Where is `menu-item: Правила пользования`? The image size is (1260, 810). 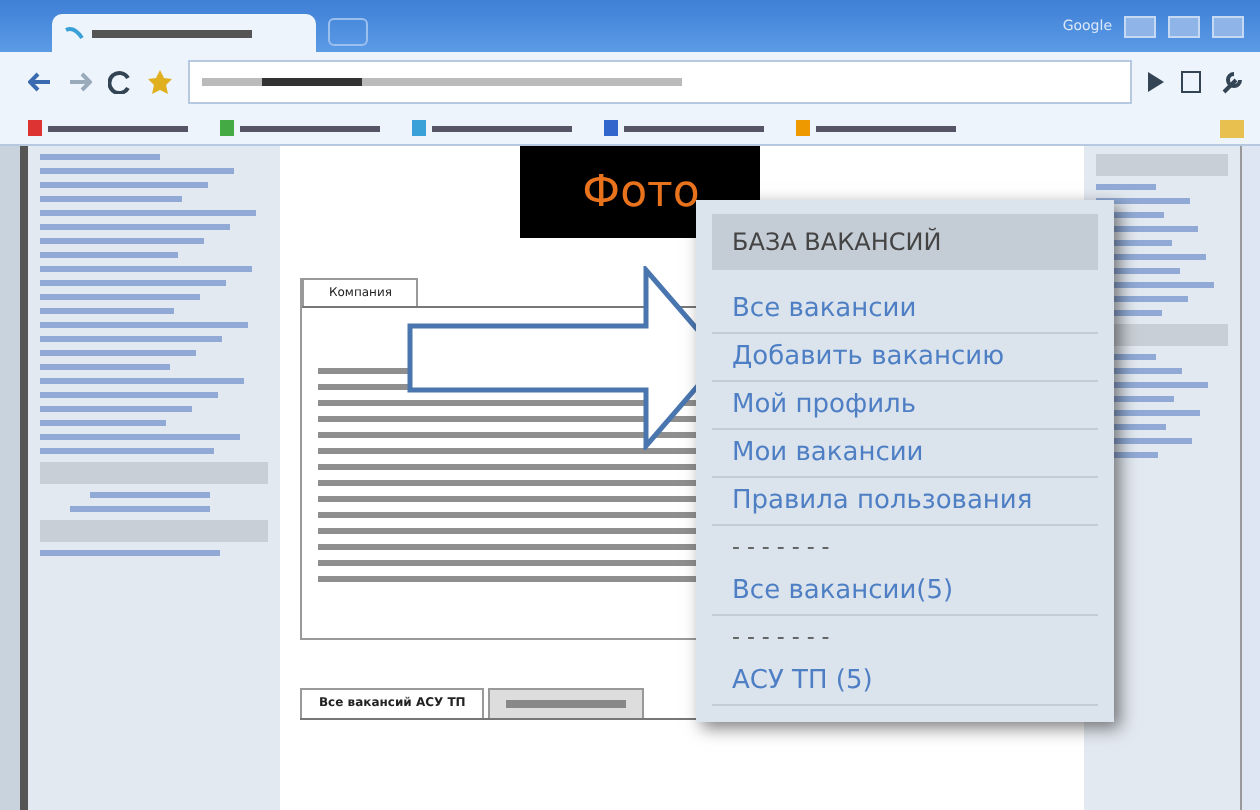
menu-item: Правила пользования is located at coordinates (905, 502).